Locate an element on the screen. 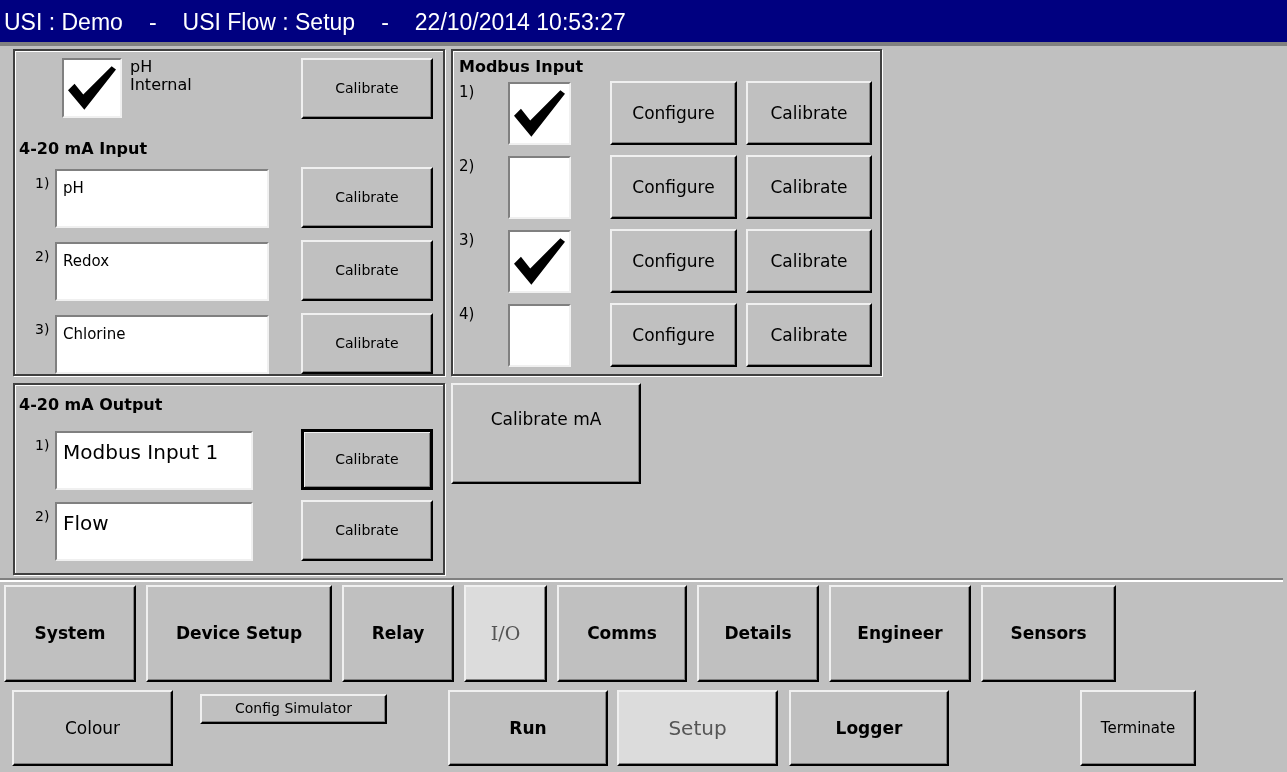 Image resolution: width=1287 pixels, height=772 pixels. section-title: Modbus Input is located at coordinates (522, 67).